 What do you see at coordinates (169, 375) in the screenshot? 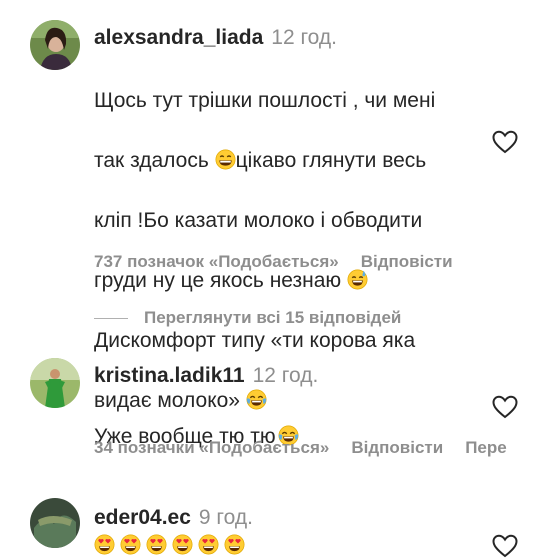
I see `username-text: kristina.ladik11` at bounding box center [169, 375].